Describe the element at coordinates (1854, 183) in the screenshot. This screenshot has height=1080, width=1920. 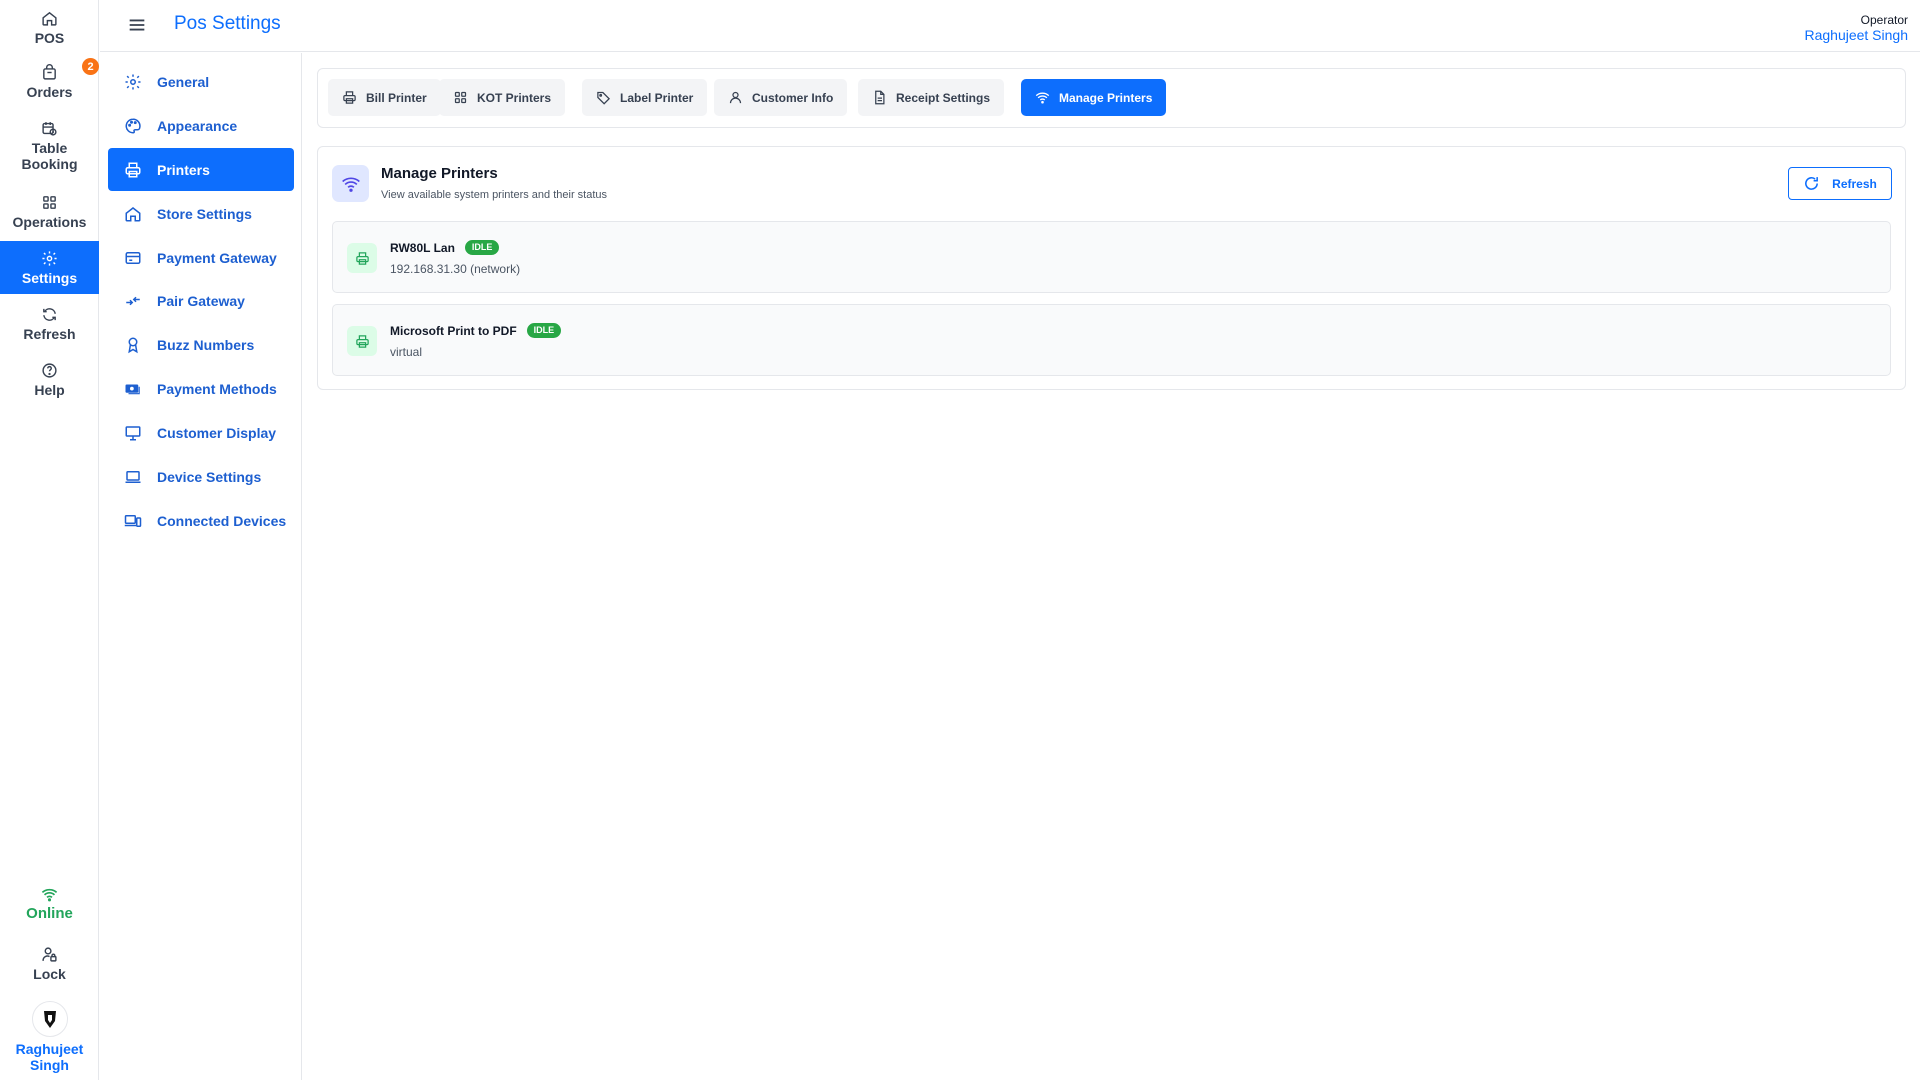
I see `refresh-button-label: Refresh` at that location.